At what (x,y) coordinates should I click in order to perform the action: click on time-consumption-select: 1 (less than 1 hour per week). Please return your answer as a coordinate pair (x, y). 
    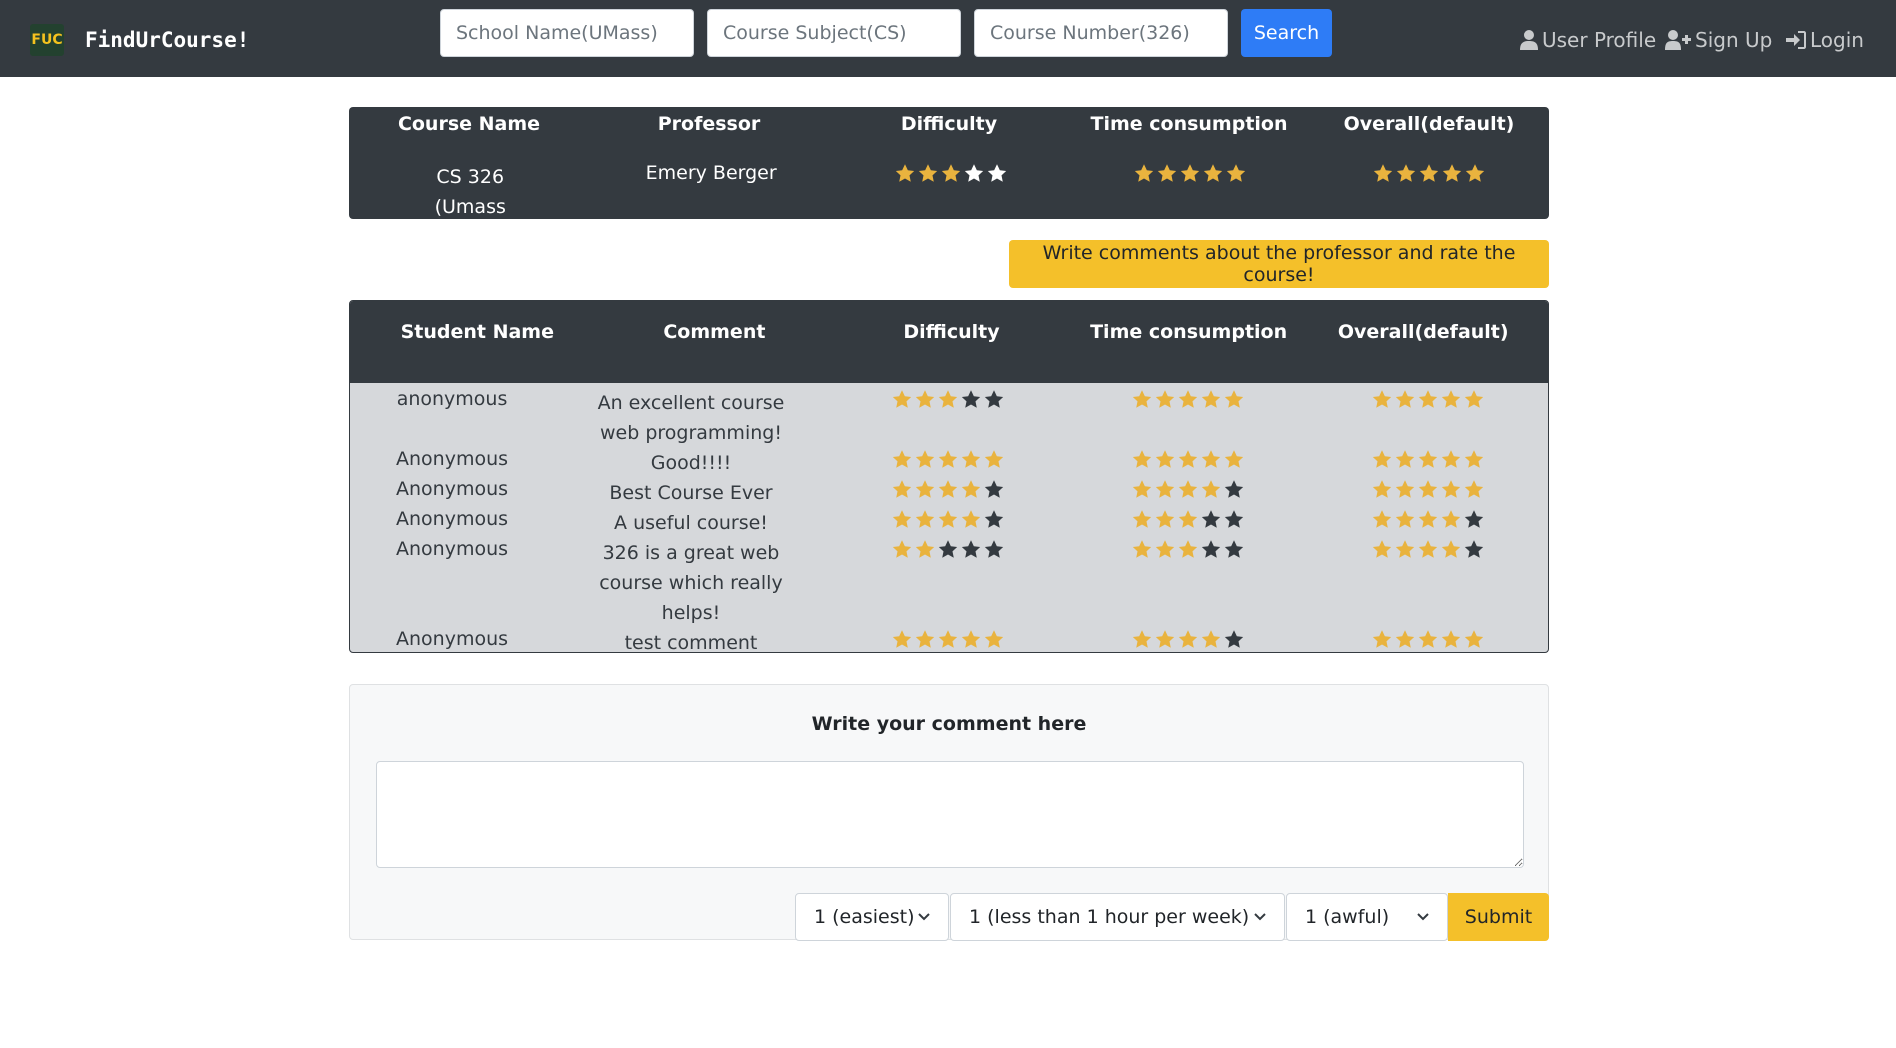
    Looking at the image, I should click on (1117, 917).